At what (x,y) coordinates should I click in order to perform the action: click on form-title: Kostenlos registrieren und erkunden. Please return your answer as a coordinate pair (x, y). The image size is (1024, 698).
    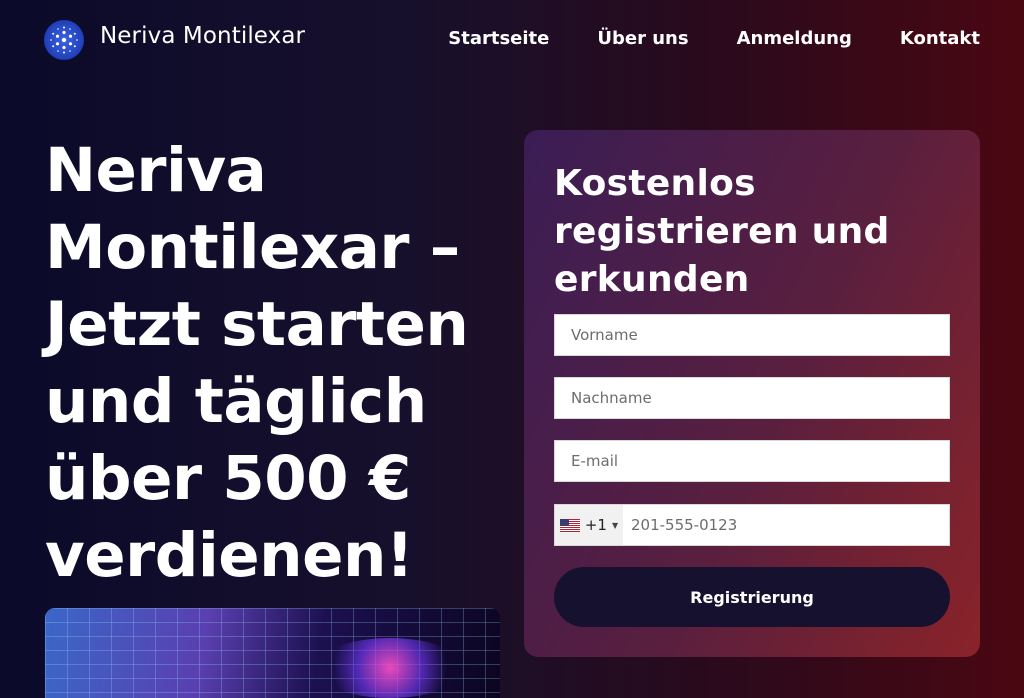
    Looking at the image, I should click on (722, 231).